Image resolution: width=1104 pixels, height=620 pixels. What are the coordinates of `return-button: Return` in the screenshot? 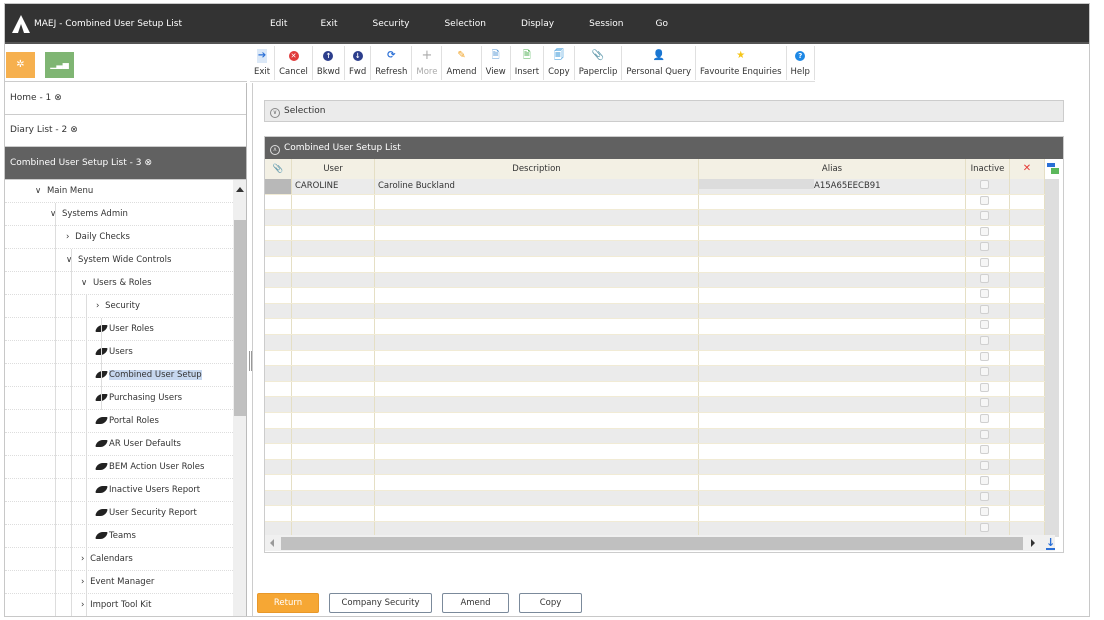 It's located at (288, 603).